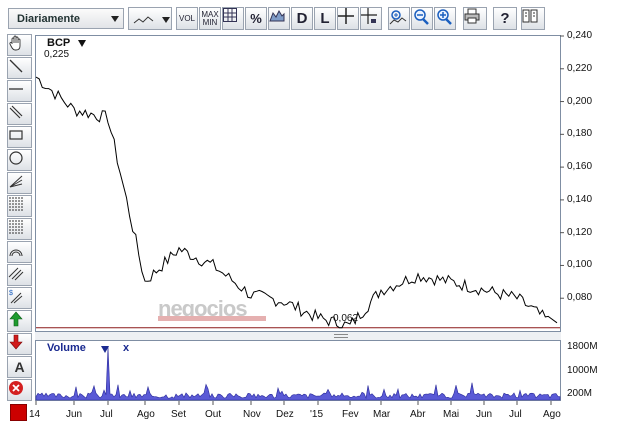 The height and width of the screenshot is (427, 640). Describe the element at coordinates (582, 346) in the screenshot. I see `volume-tick-label: 1800M` at that location.